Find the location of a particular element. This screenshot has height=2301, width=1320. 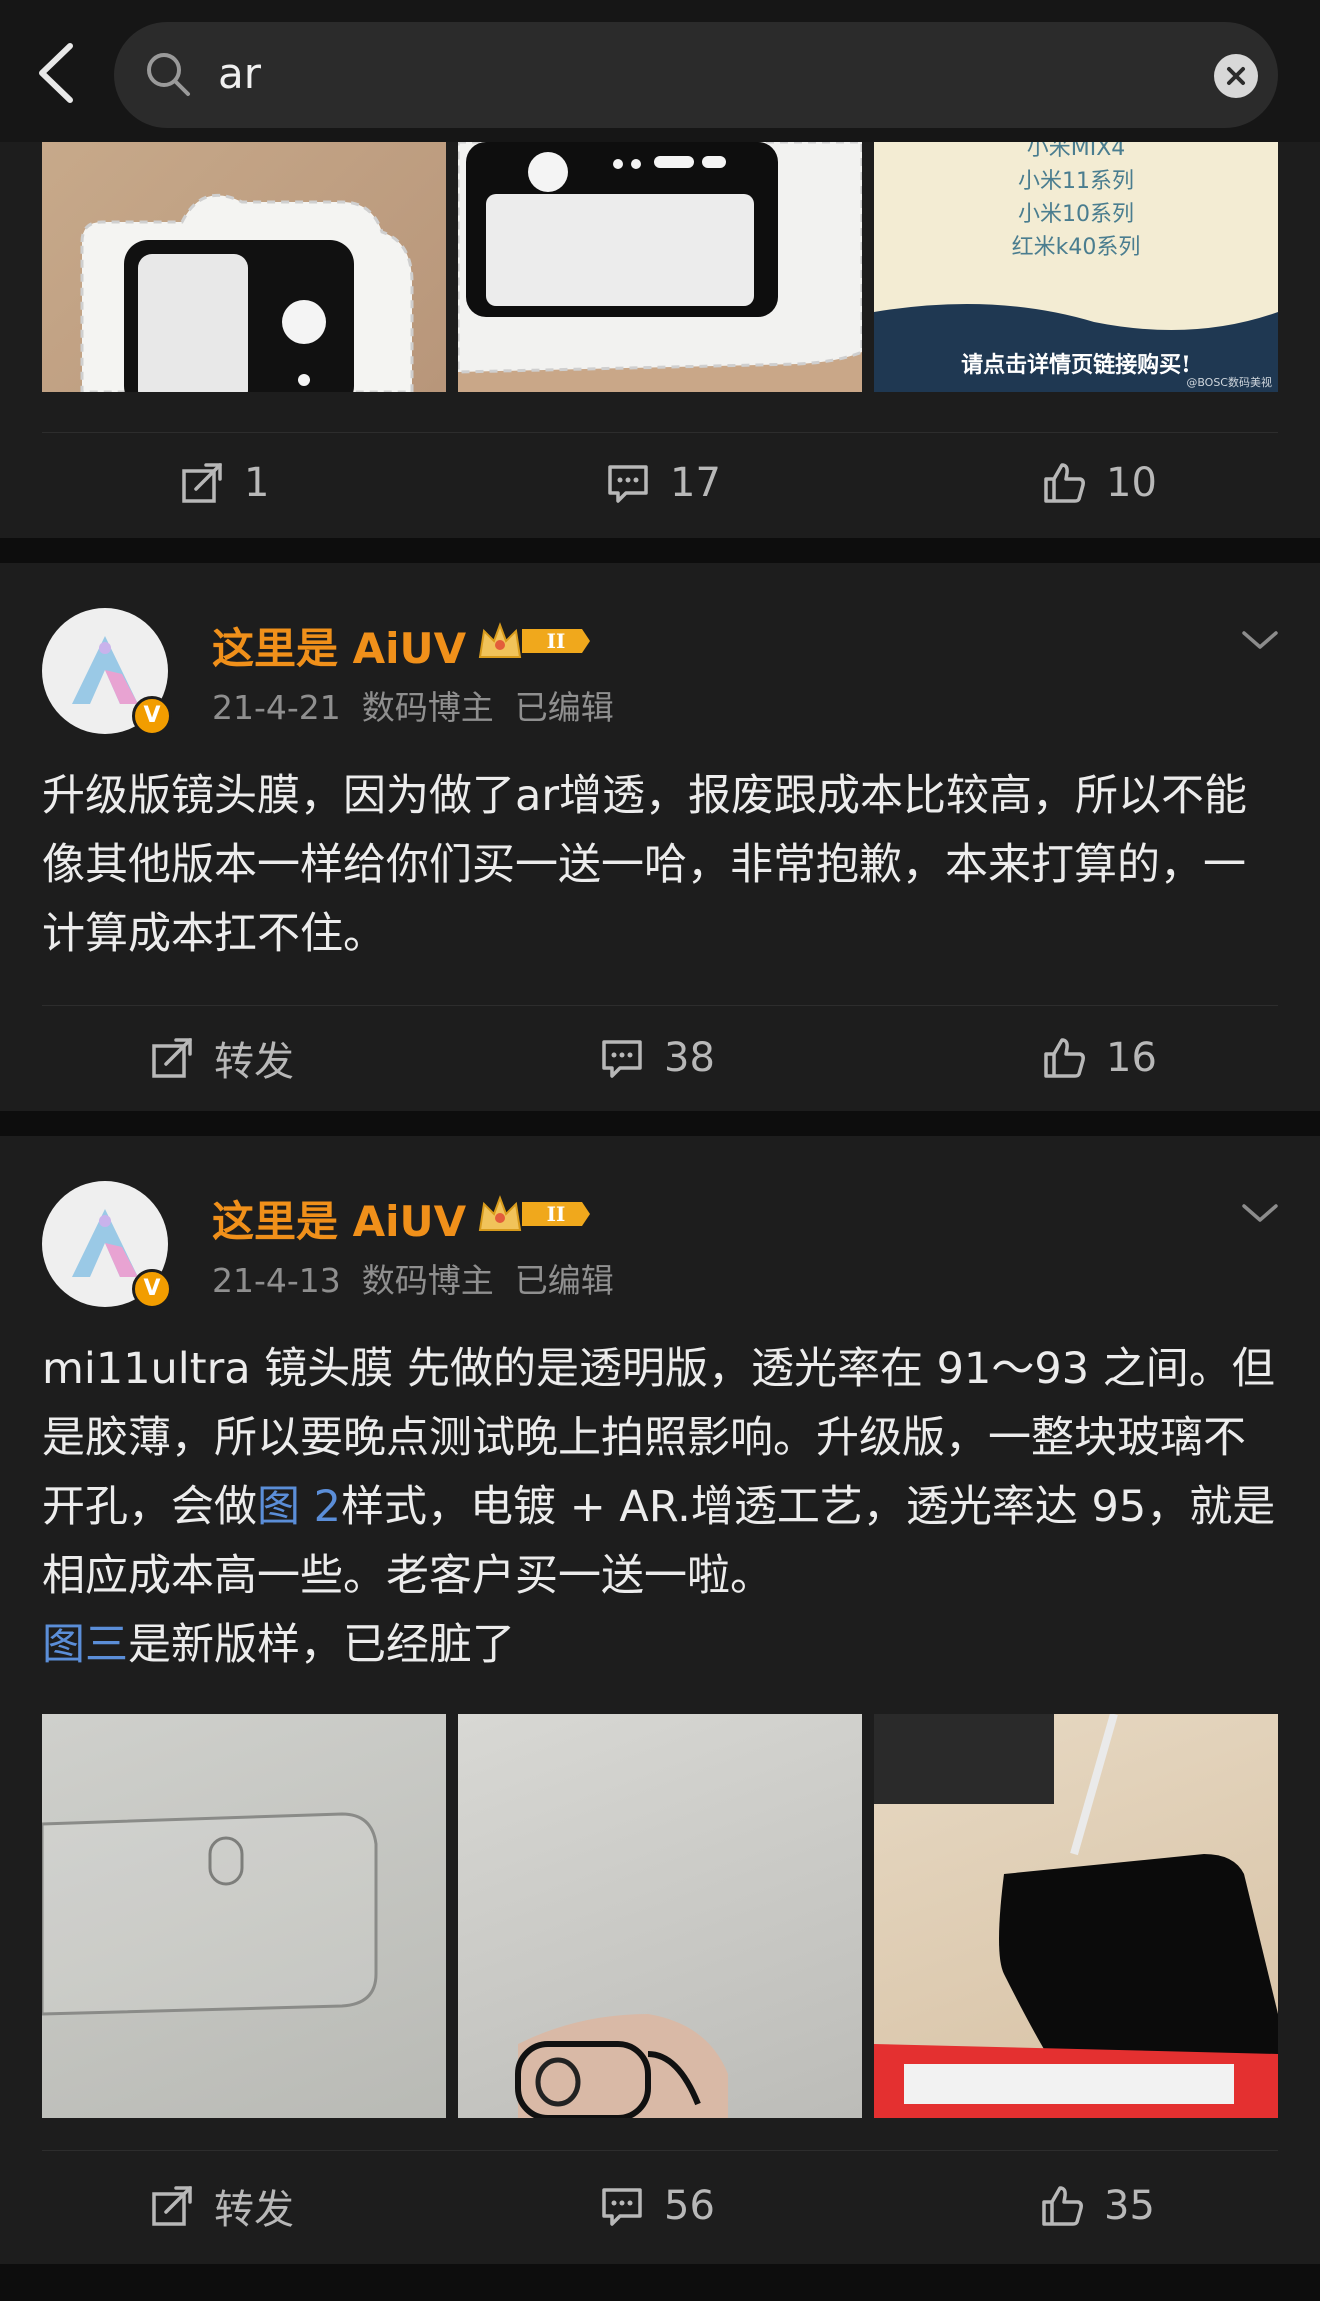

comment-count: 56 is located at coordinates (689, 2206).